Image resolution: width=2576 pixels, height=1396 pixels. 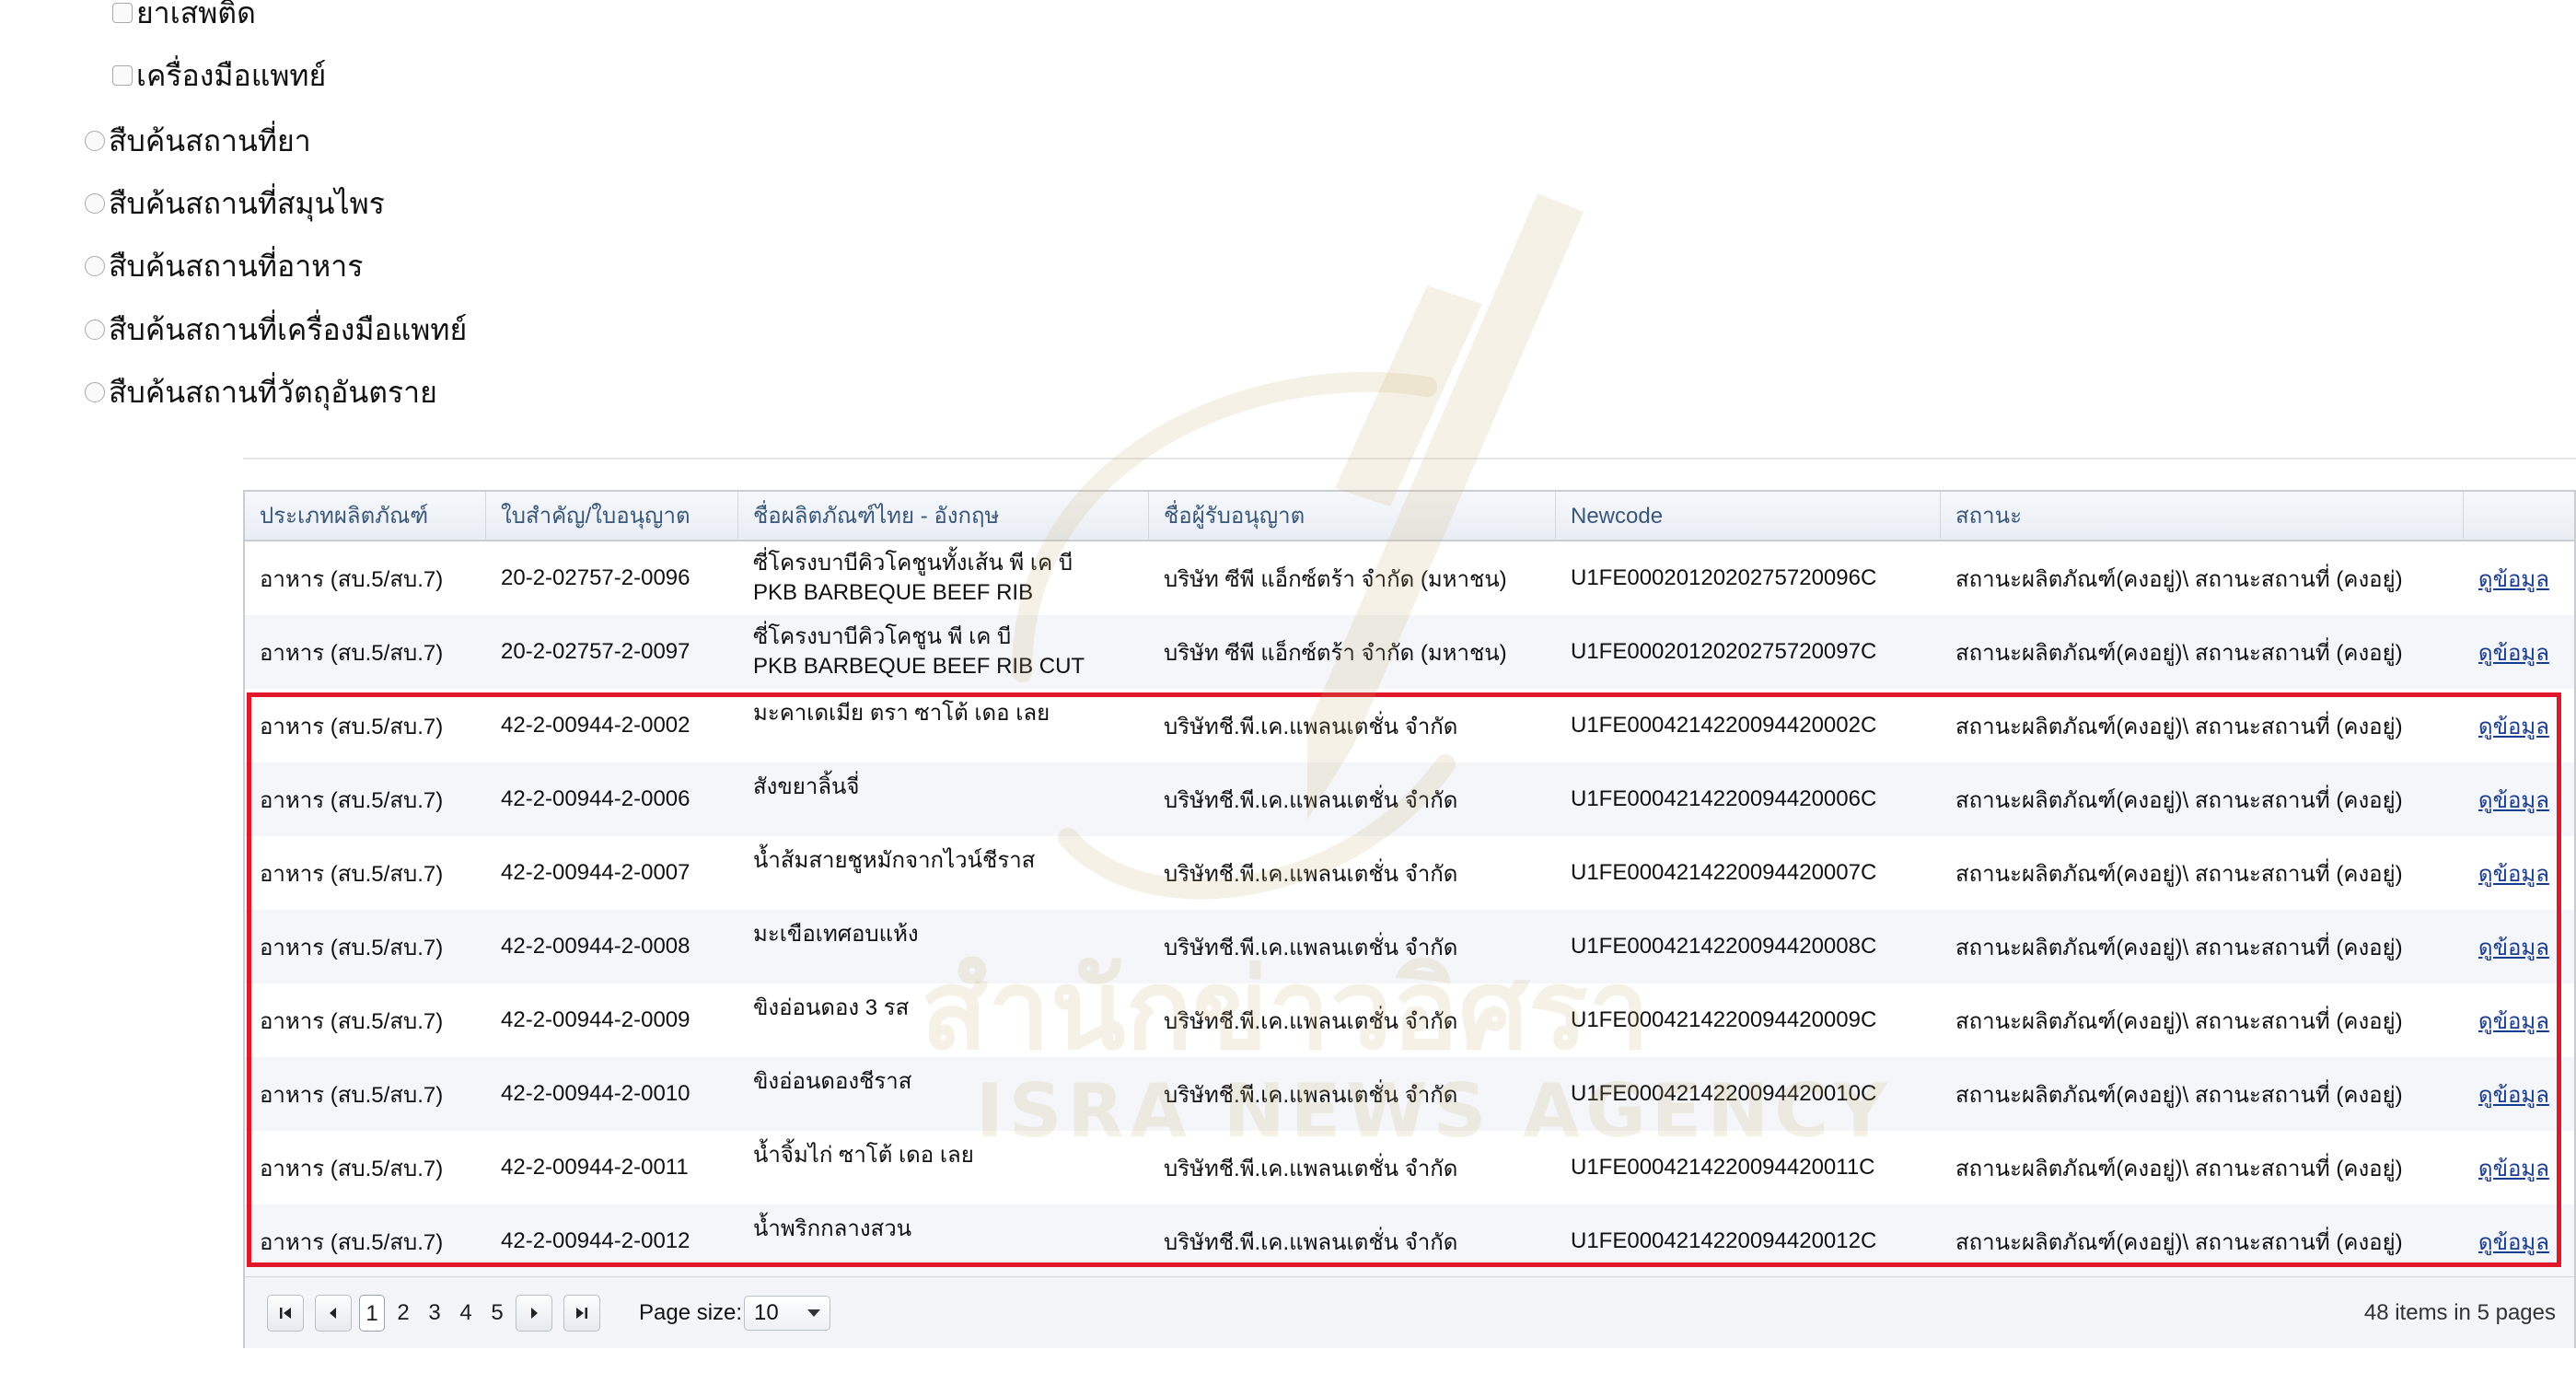 I want to click on checkbox-narcotics: ยาเสพติด, so click(x=184, y=15).